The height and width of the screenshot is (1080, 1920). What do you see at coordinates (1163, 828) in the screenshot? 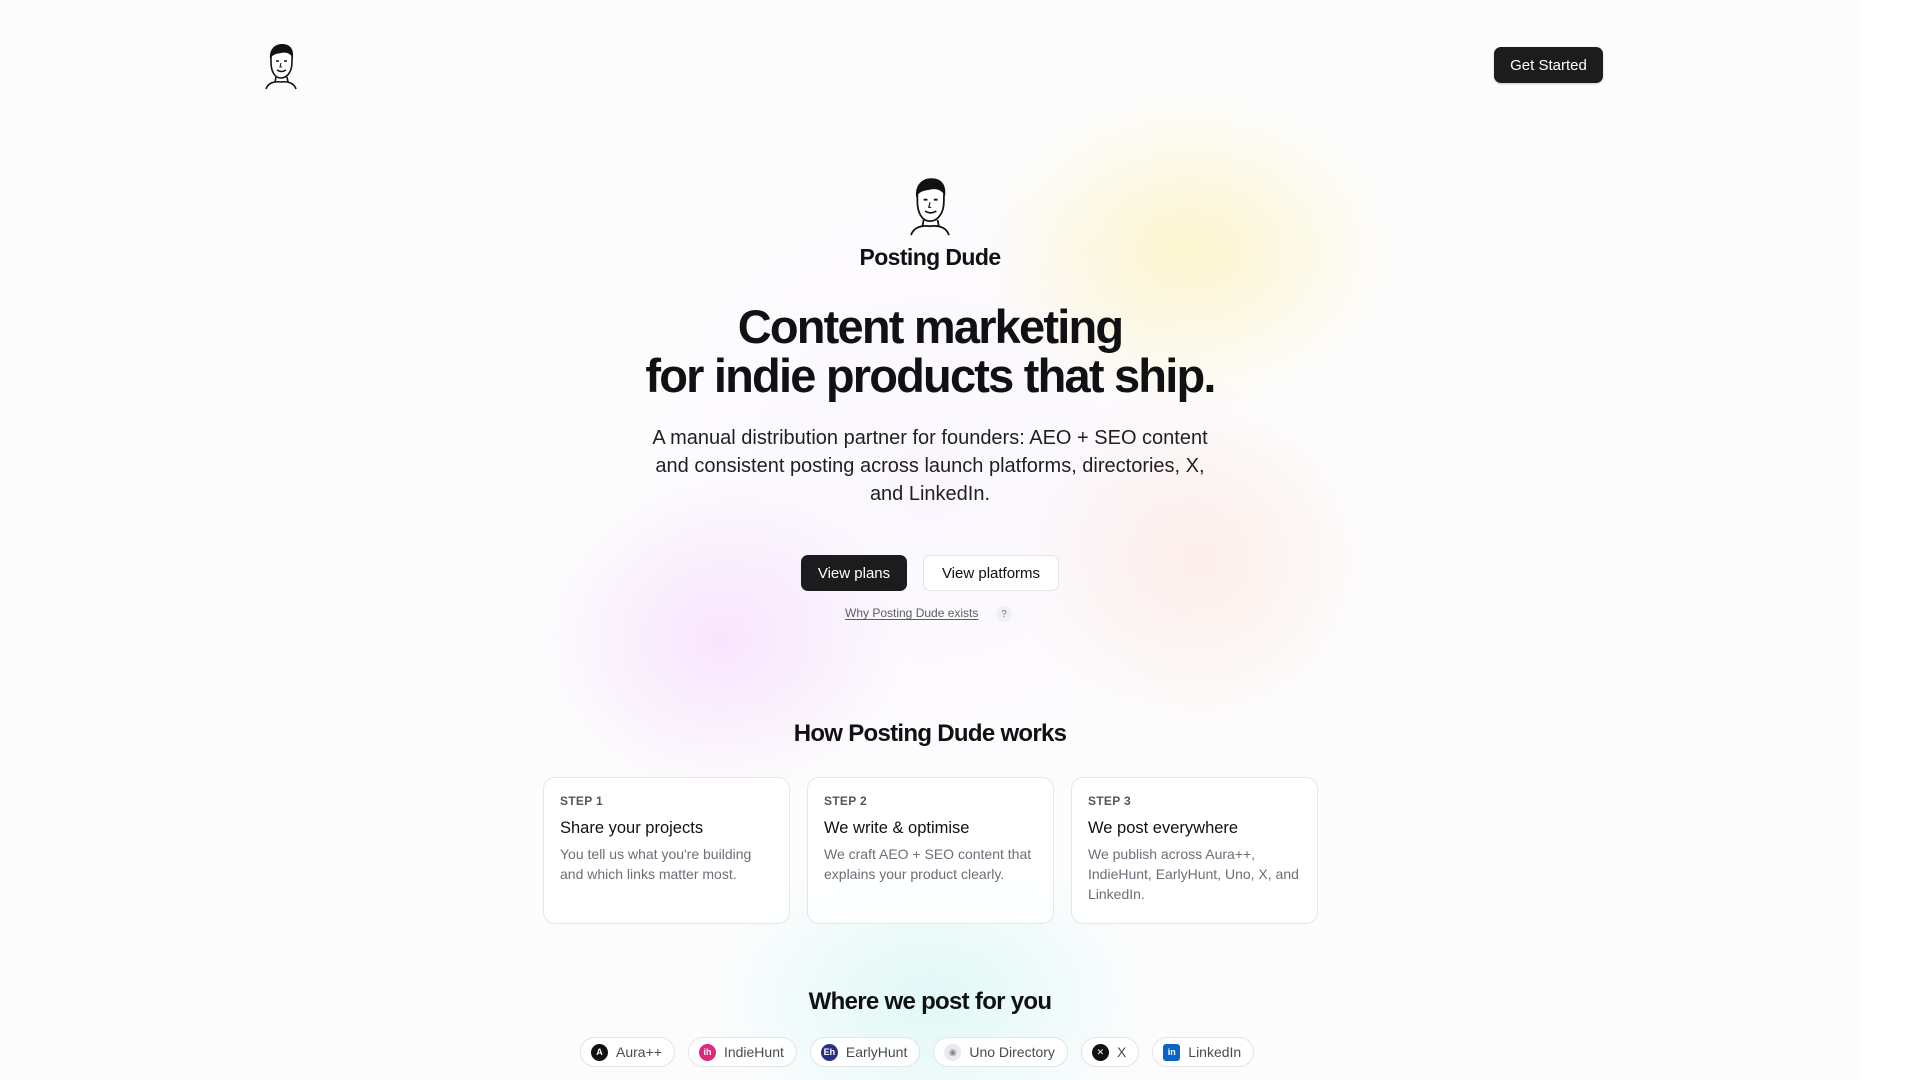
I see `step-title: We post everywhere` at bounding box center [1163, 828].